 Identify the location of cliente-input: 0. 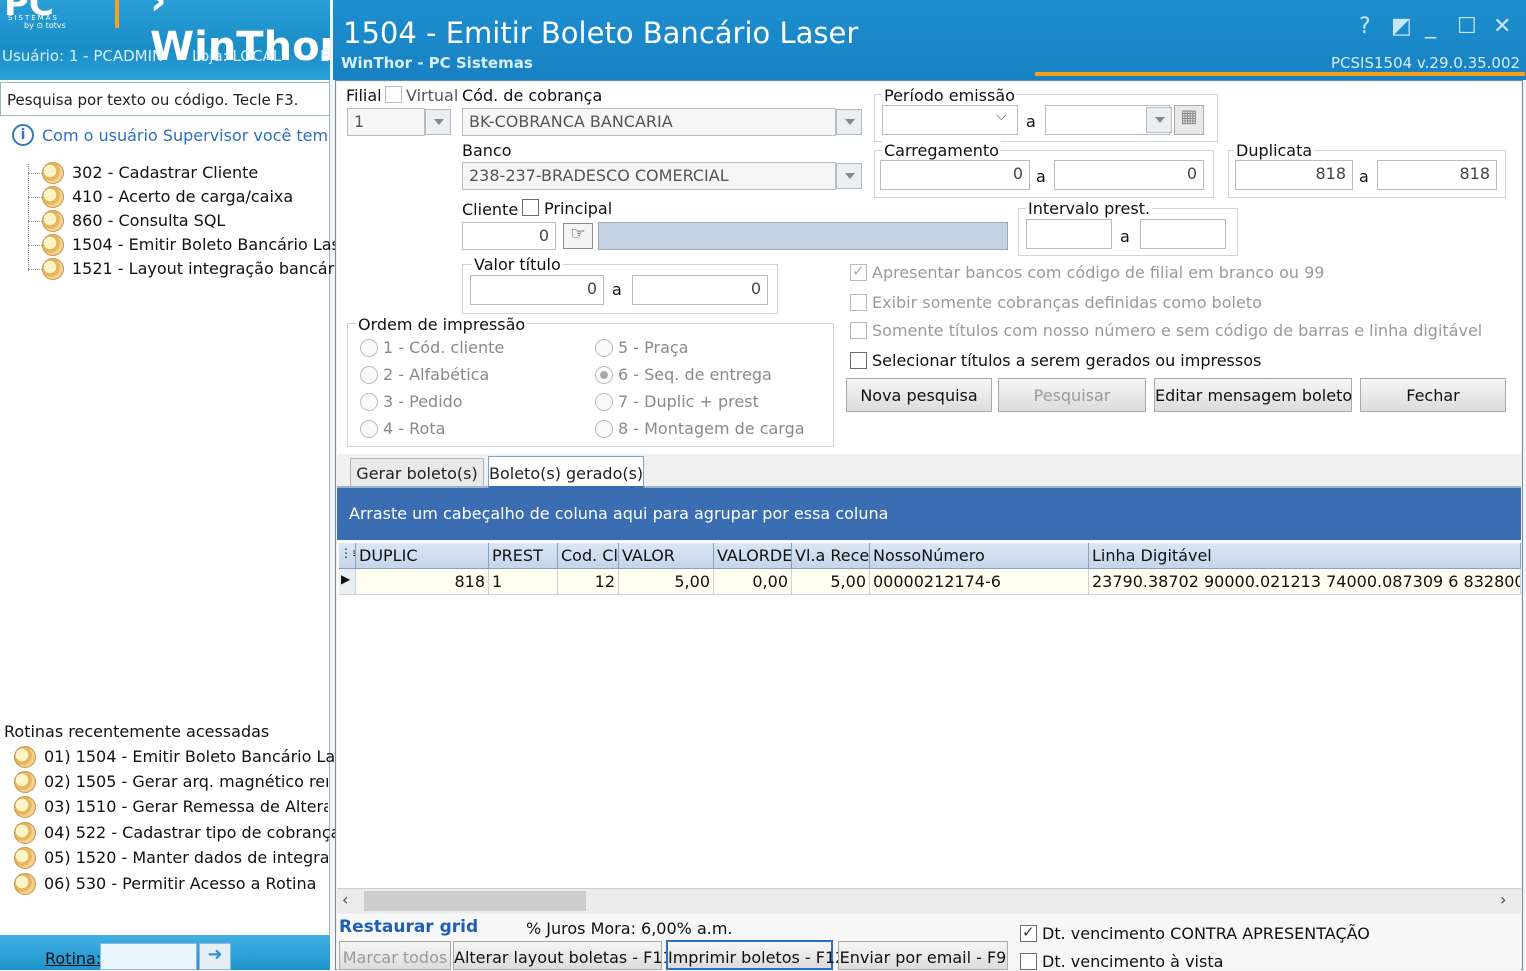
(509, 236).